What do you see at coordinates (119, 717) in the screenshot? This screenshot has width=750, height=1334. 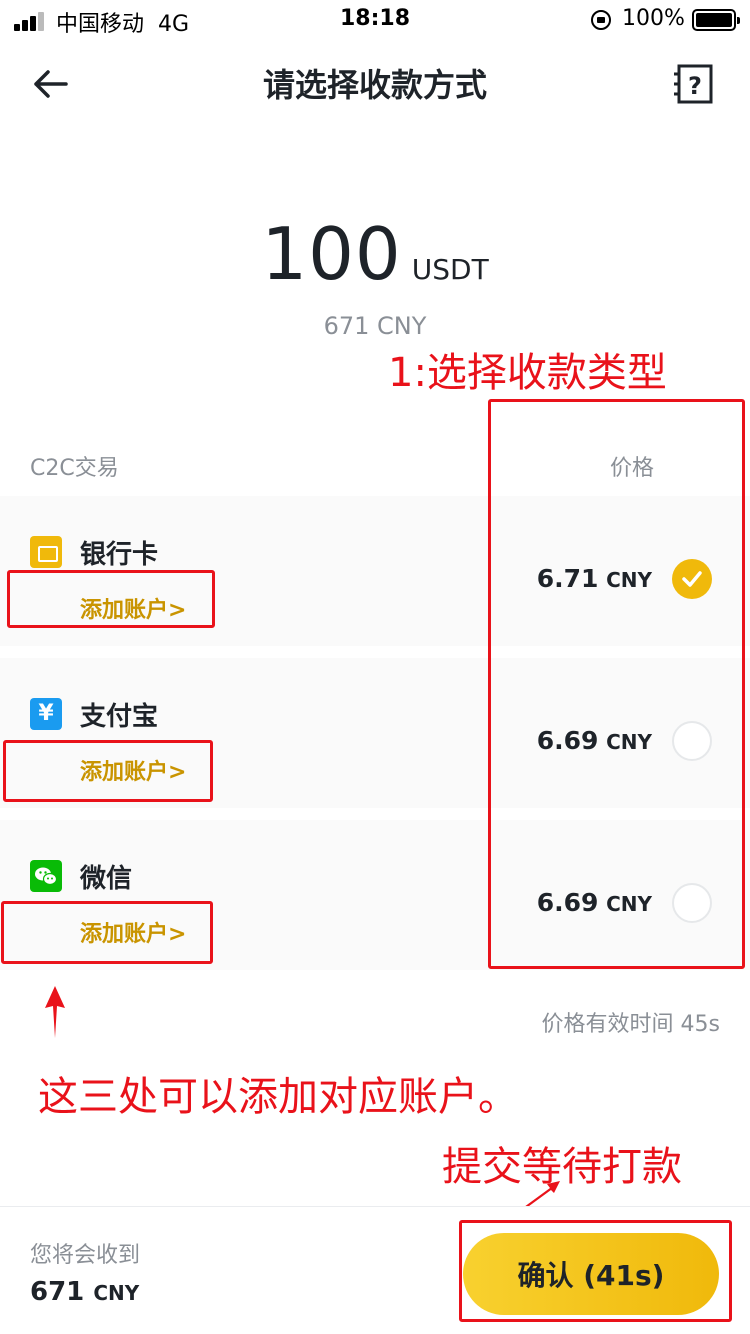 I see `payment-name: 支付宝` at bounding box center [119, 717].